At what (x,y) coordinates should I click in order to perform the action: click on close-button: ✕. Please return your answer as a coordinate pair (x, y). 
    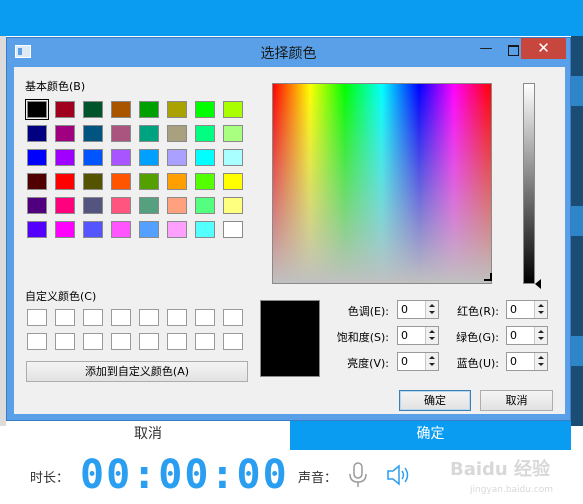
    Looking at the image, I should click on (543, 48).